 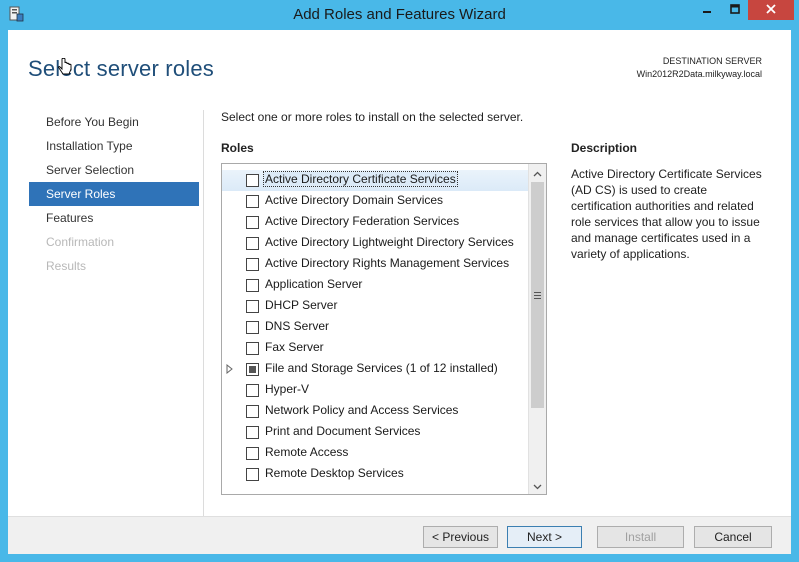 What do you see at coordinates (360, 179) in the screenshot?
I see `role-label: Active Directory Certificate Services` at bounding box center [360, 179].